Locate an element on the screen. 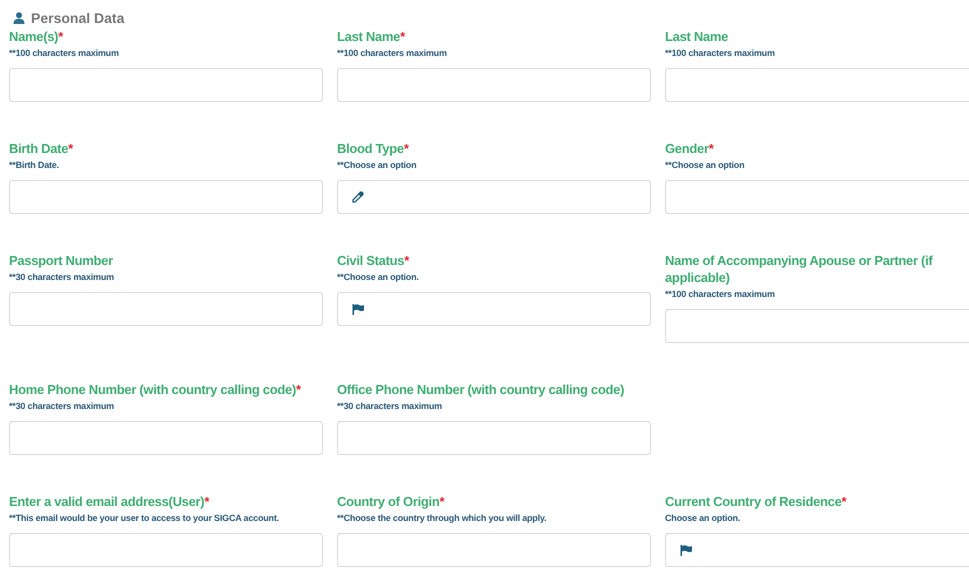 The height and width of the screenshot is (575, 969). field-hint: Choose an option. is located at coordinates (703, 518).